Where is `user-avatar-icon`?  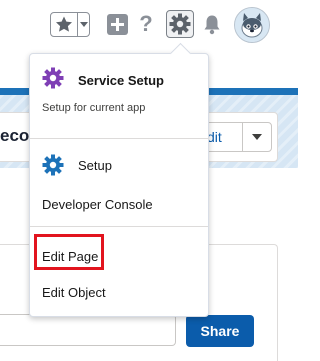 user-avatar-icon is located at coordinates (252, 25).